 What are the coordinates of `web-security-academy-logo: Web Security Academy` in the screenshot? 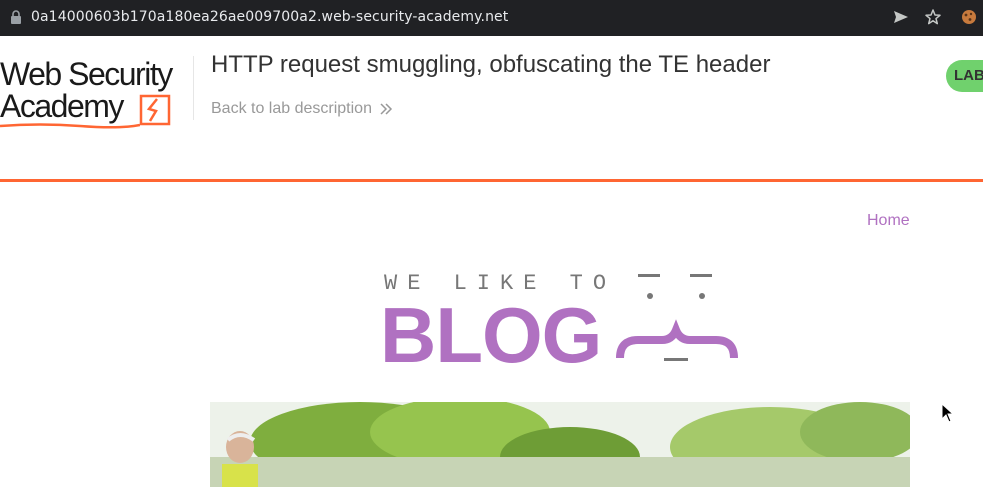 It's located at (96, 94).